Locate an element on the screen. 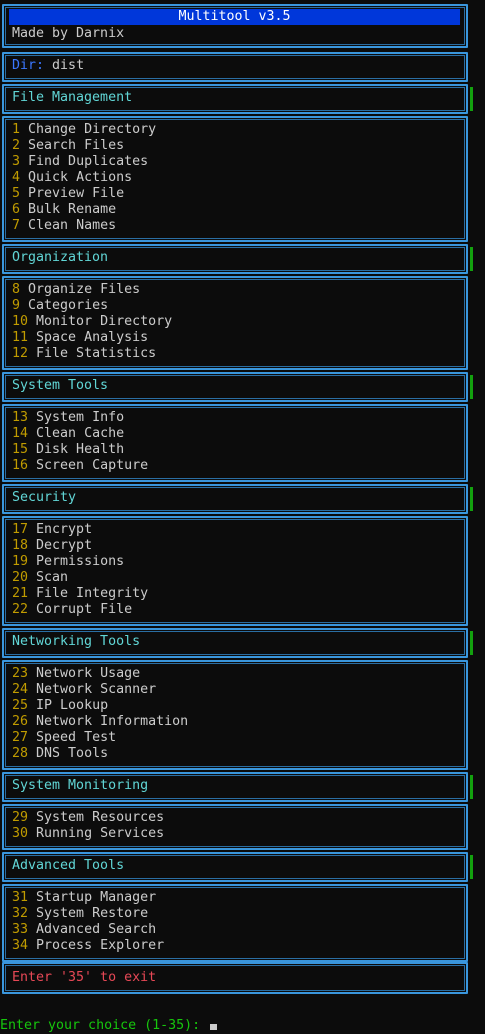  menu-item-label: Decrypt is located at coordinates (64, 545).